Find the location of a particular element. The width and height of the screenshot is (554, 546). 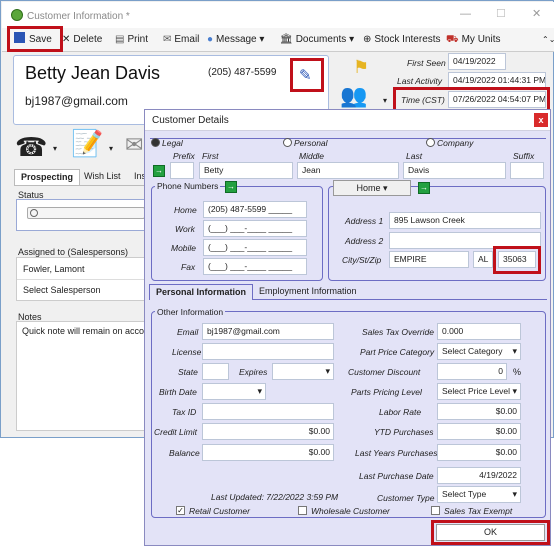

window-close-button: ✕ is located at coordinates (536, 13).